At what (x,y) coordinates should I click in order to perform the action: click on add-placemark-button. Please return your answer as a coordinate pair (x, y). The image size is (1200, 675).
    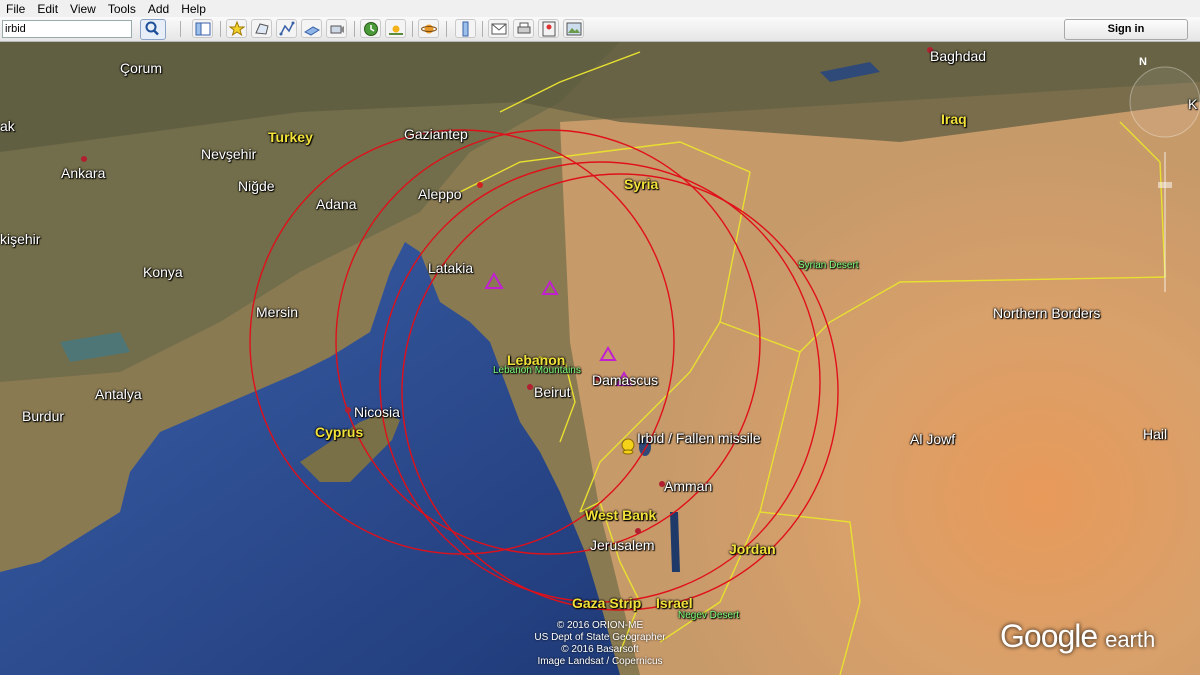
    Looking at the image, I should click on (236, 28).